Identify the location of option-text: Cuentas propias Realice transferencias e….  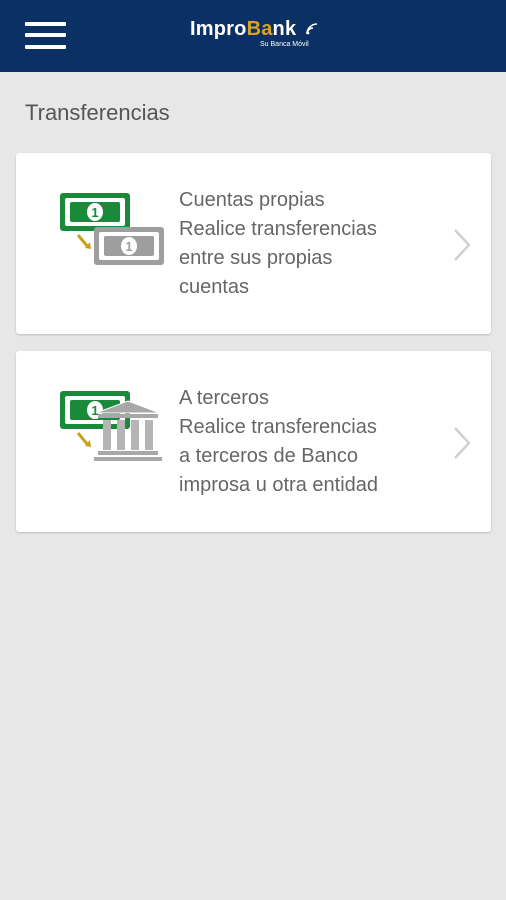
(309, 244).